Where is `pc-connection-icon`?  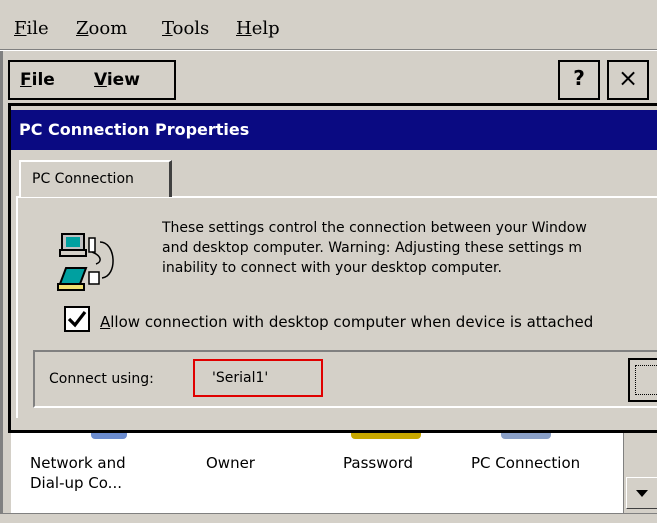
pc-connection-icon is located at coordinates (85, 262).